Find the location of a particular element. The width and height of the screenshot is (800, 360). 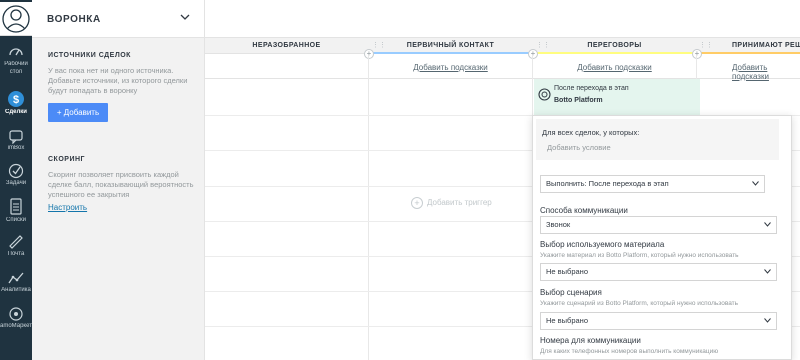

add-condition: Добавить условие is located at coordinates (579, 147).